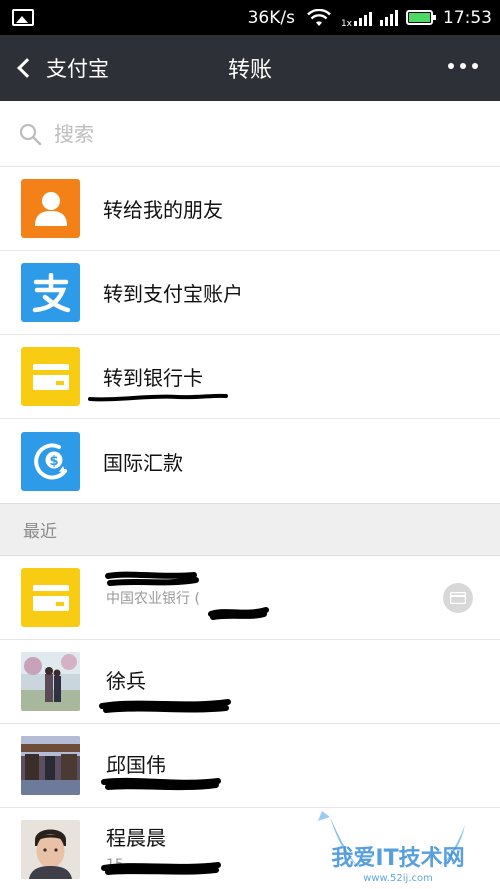 Image resolution: width=500 pixels, height=889 pixels. I want to click on menu-label: 转到银行卡, so click(153, 378).